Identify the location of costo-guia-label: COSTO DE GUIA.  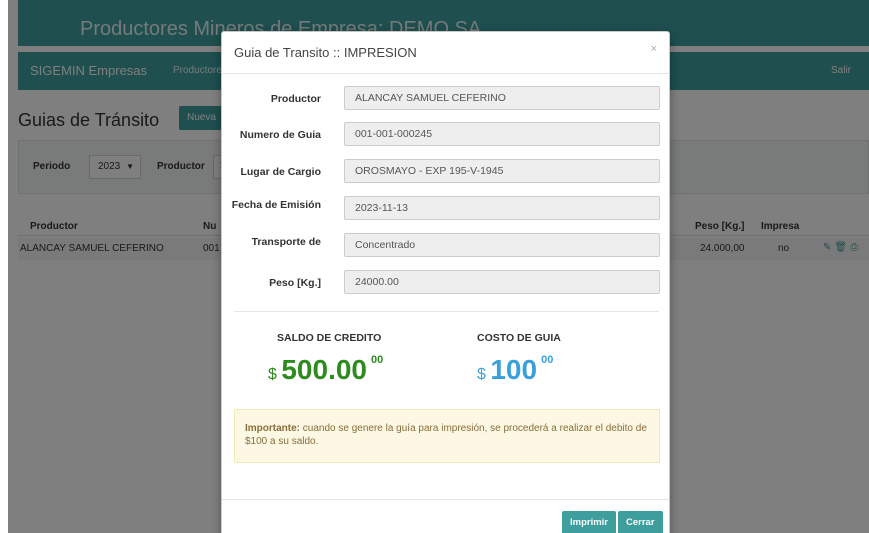
(519, 338).